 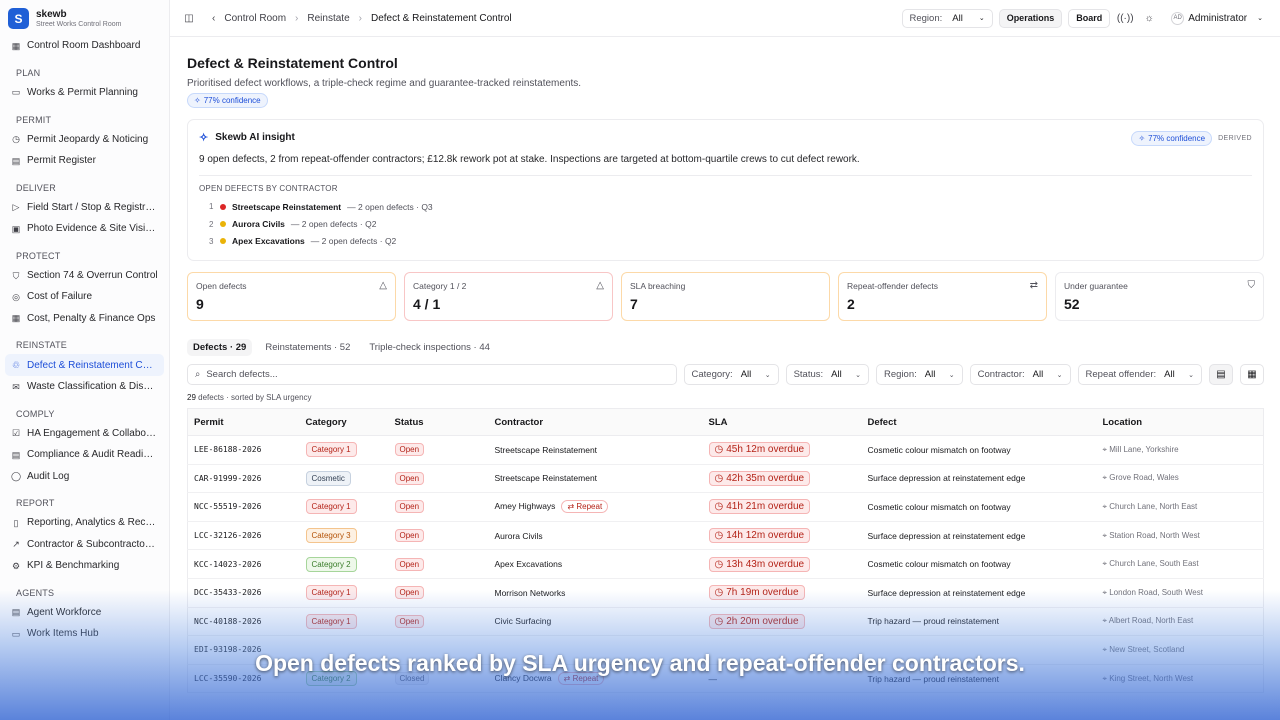 What do you see at coordinates (243, 422) in the screenshot?
I see `column-header: Permit` at bounding box center [243, 422].